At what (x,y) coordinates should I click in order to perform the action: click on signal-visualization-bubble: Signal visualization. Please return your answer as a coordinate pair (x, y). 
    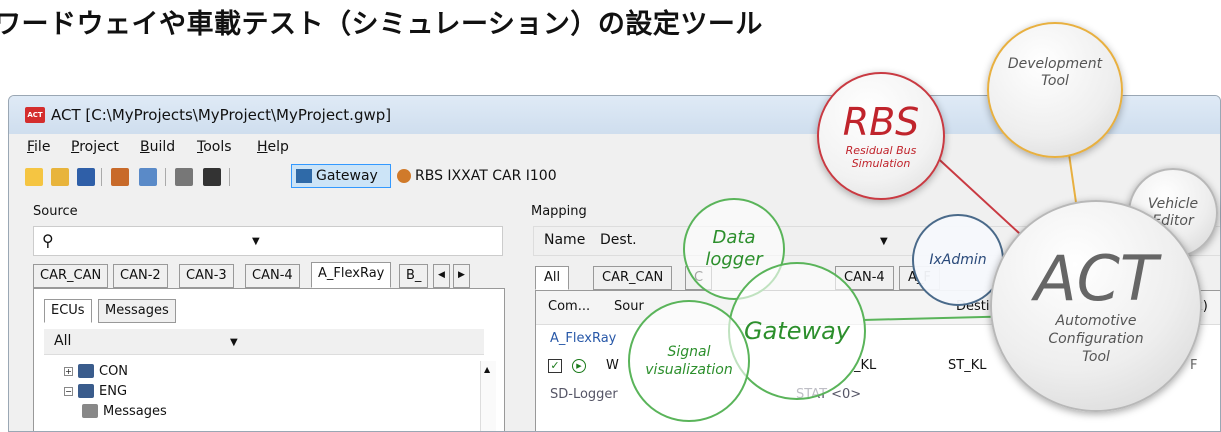
    Looking at the image, I should click on (689, 361).